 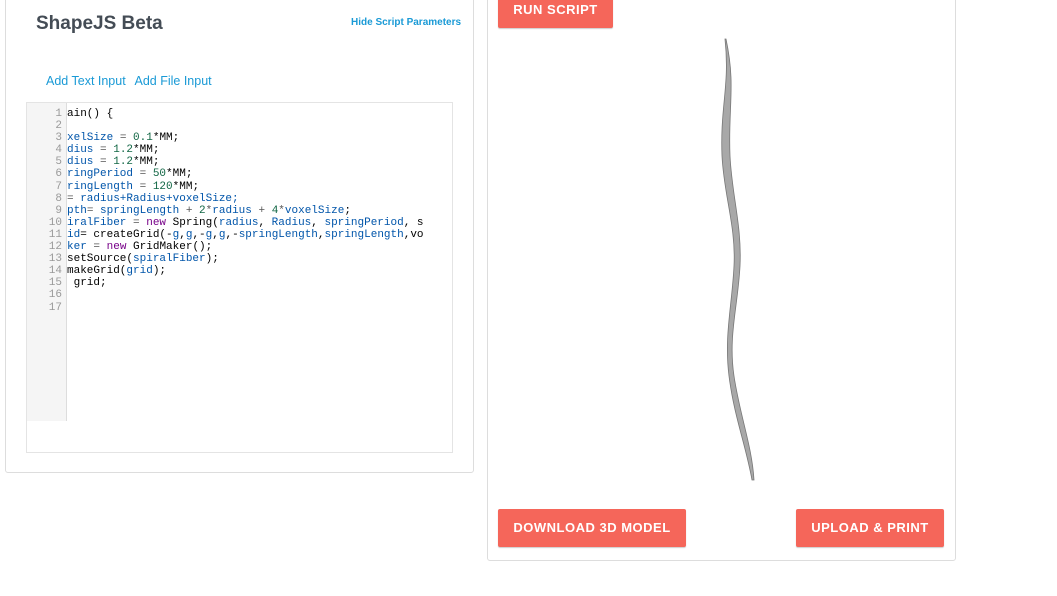 What do you see at coordinates (55, 247) in the screenshot?
I see `line-number: 12` at bounding box center [55, 247].